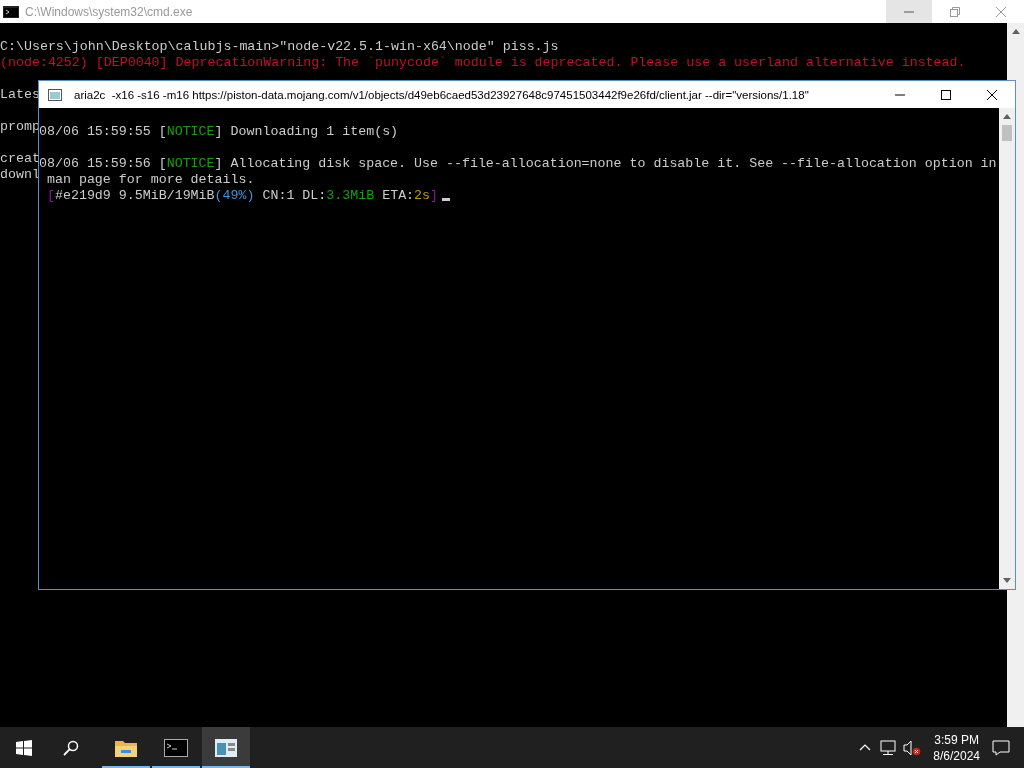 The height and width of the screenshot is (768, 1024). Describe the element at coordinates (103, 163) in the screenshot. I see `console-text: 08/06 15:59:56 [` at that location.